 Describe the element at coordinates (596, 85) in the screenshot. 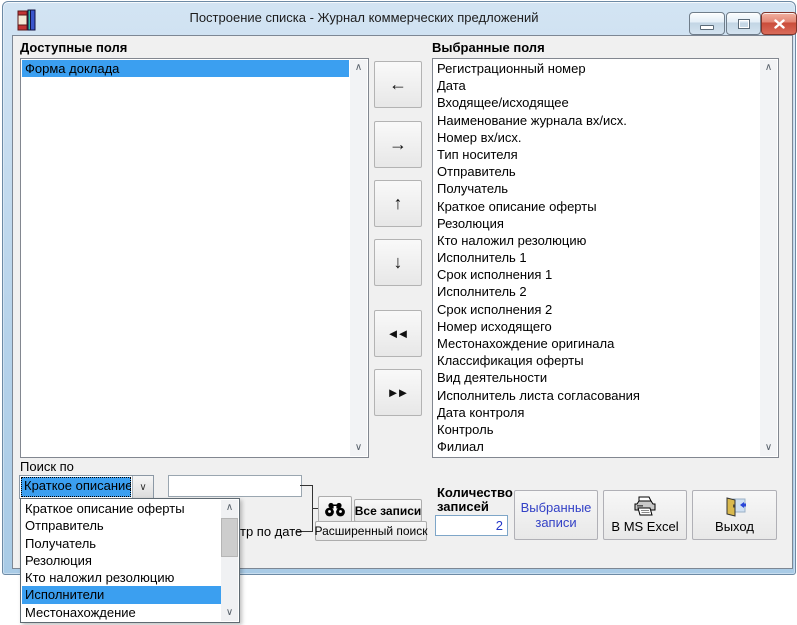

I see `selected-field-item: Дата` at that location.